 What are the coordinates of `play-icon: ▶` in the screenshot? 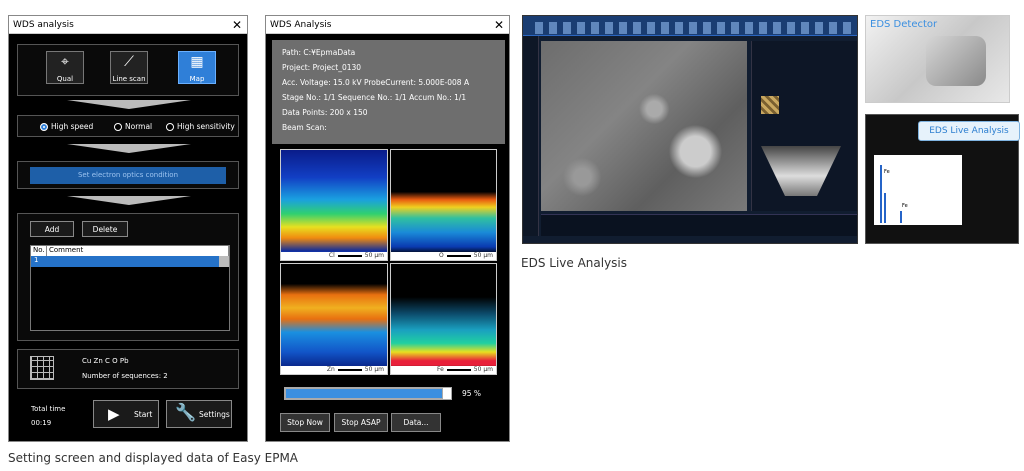 It's located at (114, 414).